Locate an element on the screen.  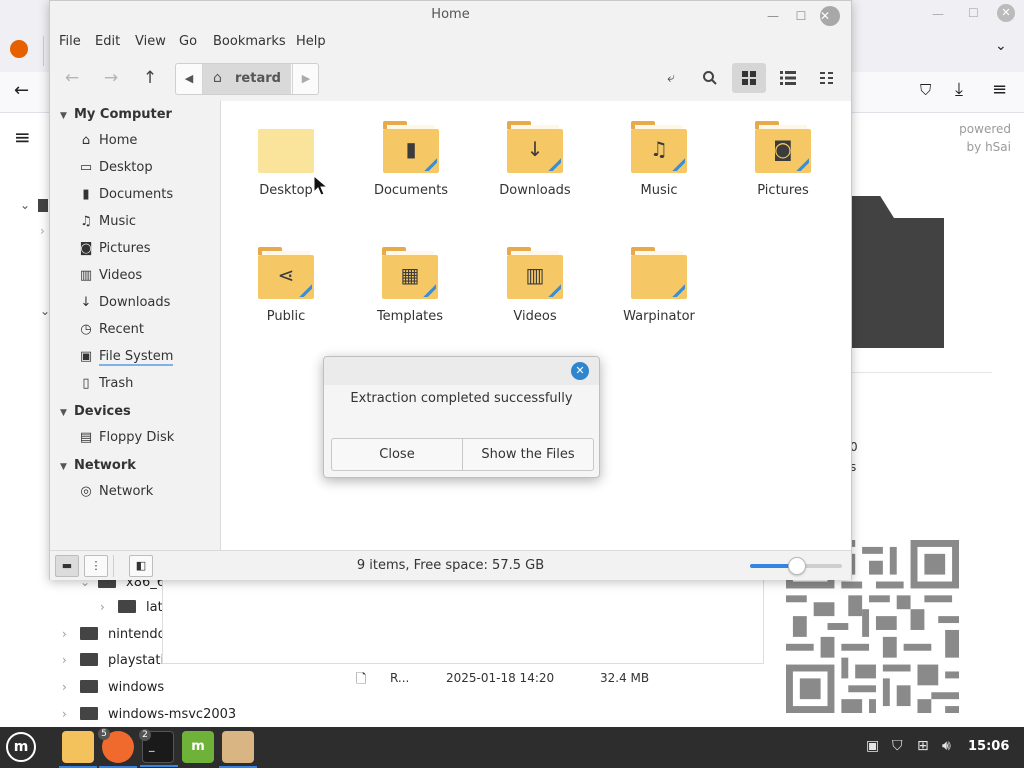
section-devices: ▼ Devices is located at coordinates (95, 411).